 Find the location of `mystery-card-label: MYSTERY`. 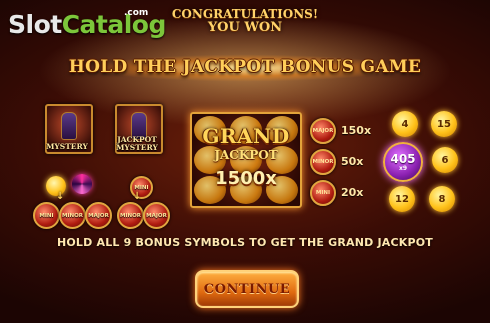

mystery-card-label: MYSTERY is located at coordinates (67, 146).